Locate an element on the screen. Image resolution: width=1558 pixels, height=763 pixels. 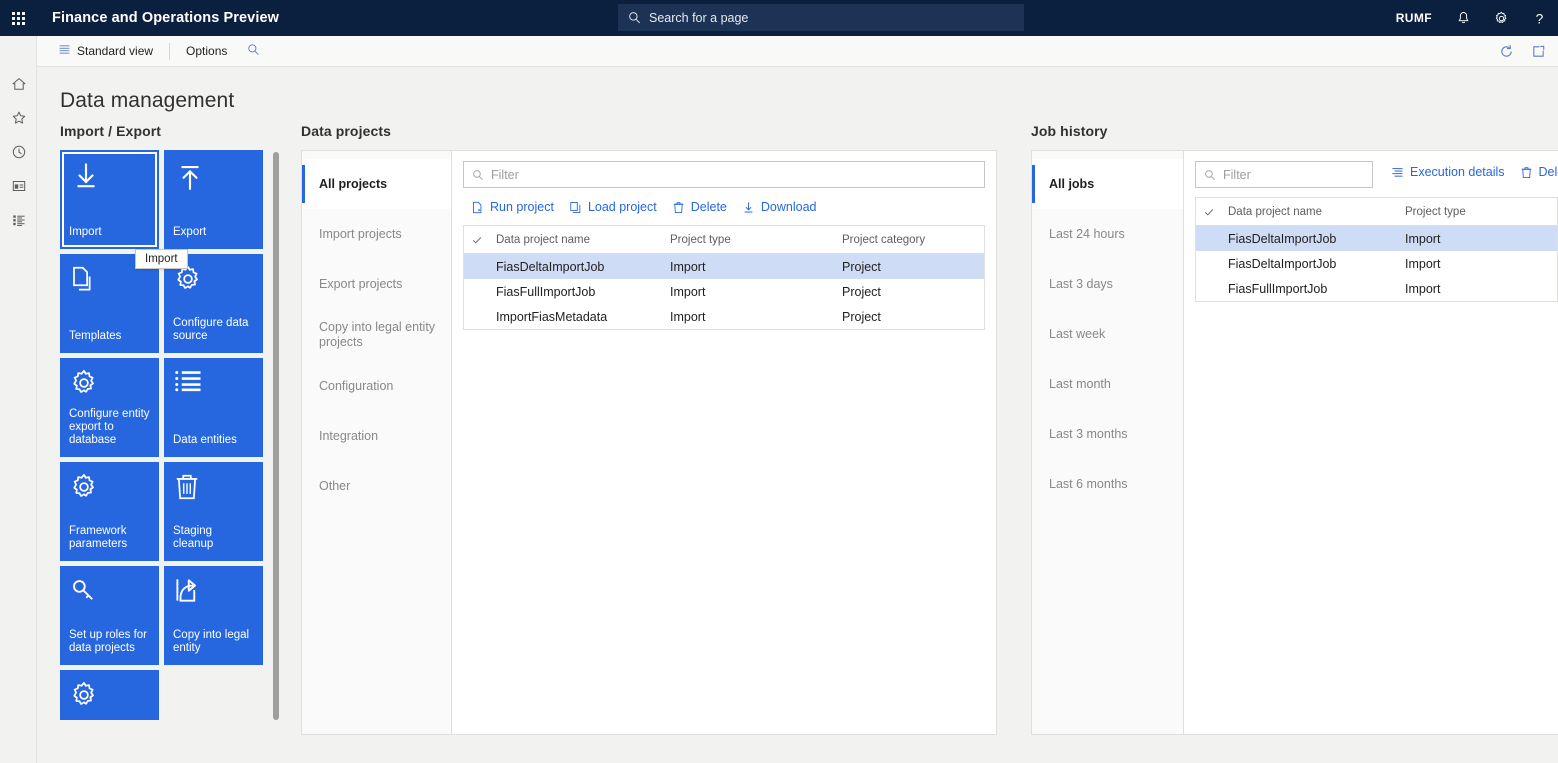
job-history-execution-details-button: Execution details is located at coordinates (1448, 172).